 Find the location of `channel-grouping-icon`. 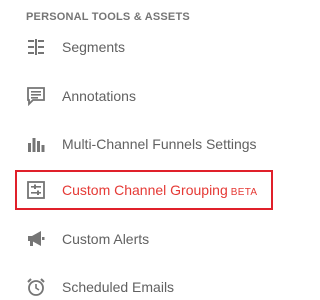

channel-grouping-icon is located at coordinates (36, 190).